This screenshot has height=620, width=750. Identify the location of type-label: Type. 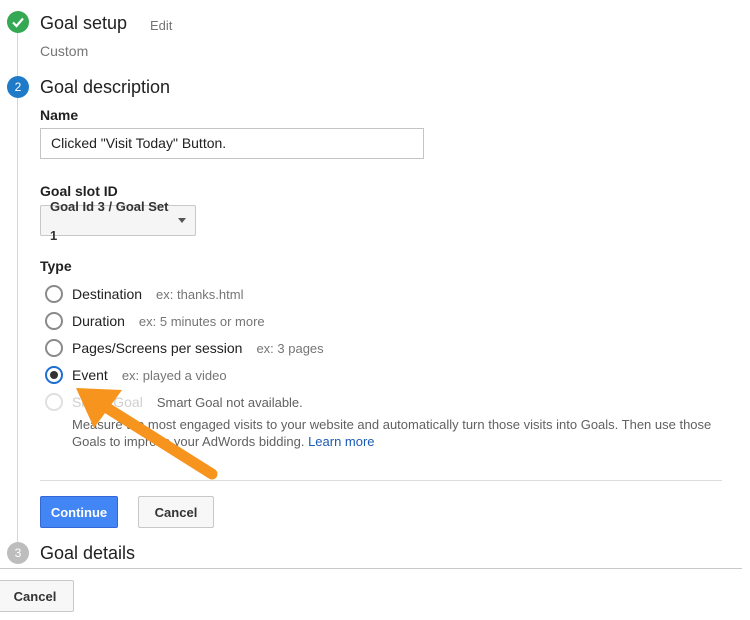
(56, 266).